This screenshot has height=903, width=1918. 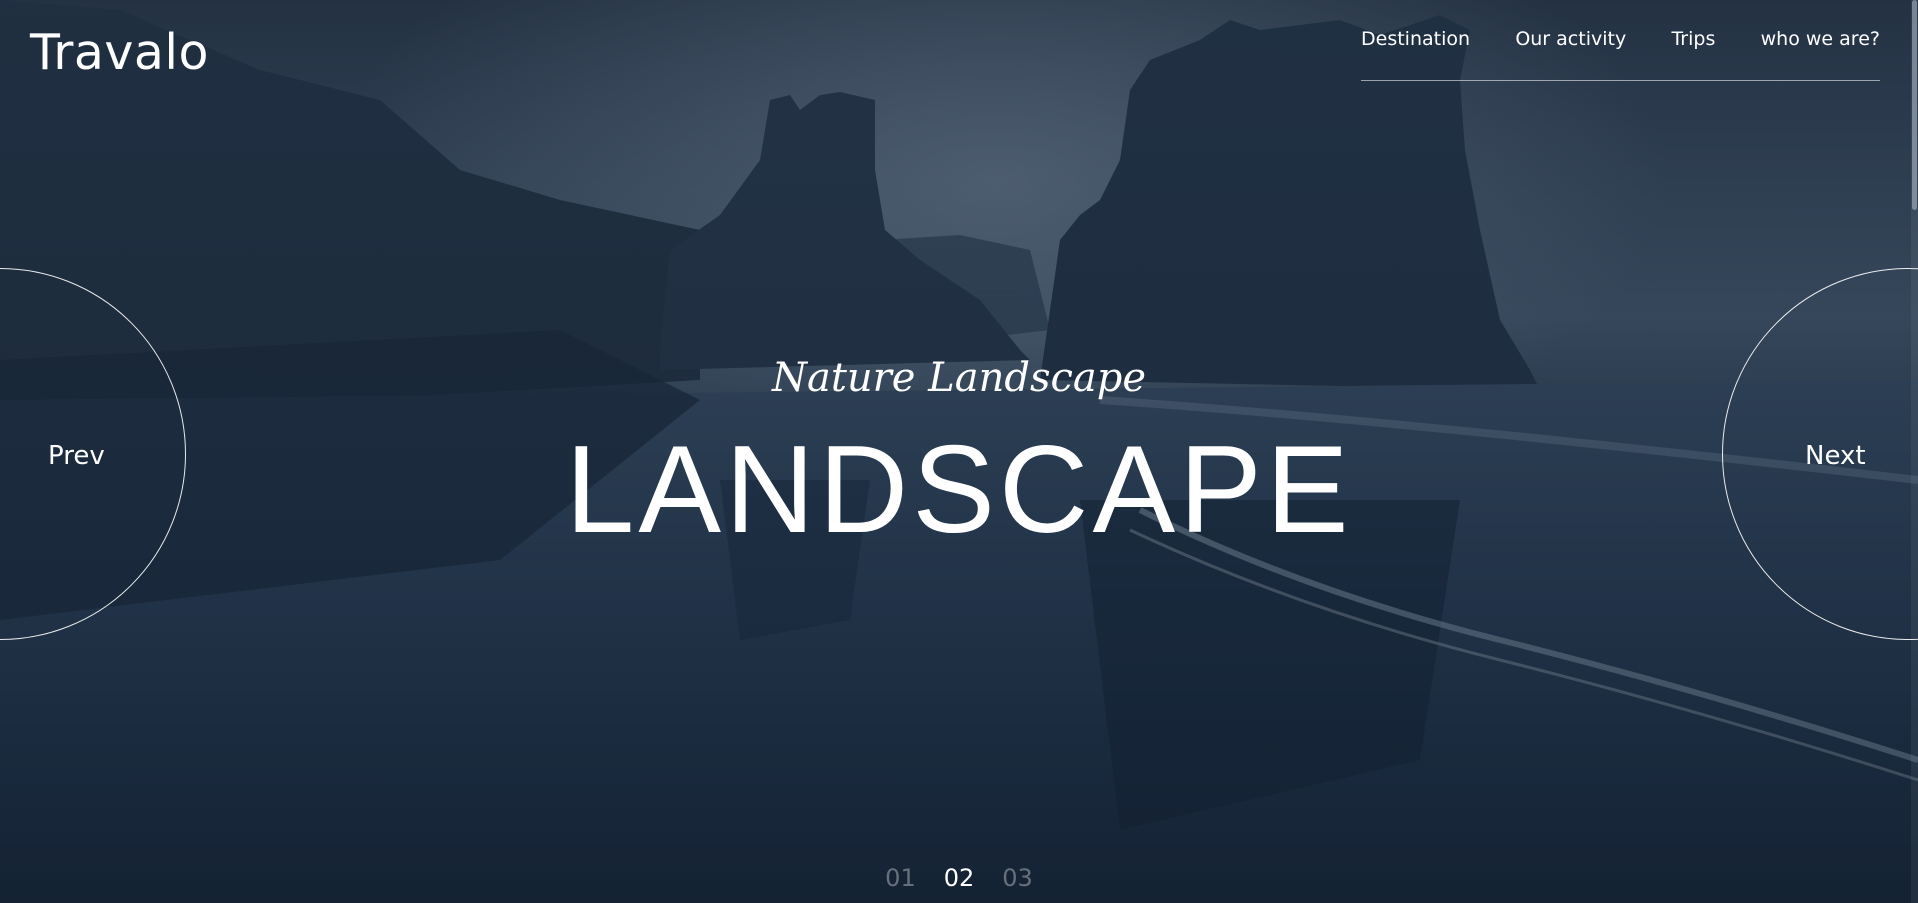 What do you see at coordinates (1570, 39) in the screenshot?
I see `nav-item-our-activity: Our activity` at bounding box center [1570, 39].